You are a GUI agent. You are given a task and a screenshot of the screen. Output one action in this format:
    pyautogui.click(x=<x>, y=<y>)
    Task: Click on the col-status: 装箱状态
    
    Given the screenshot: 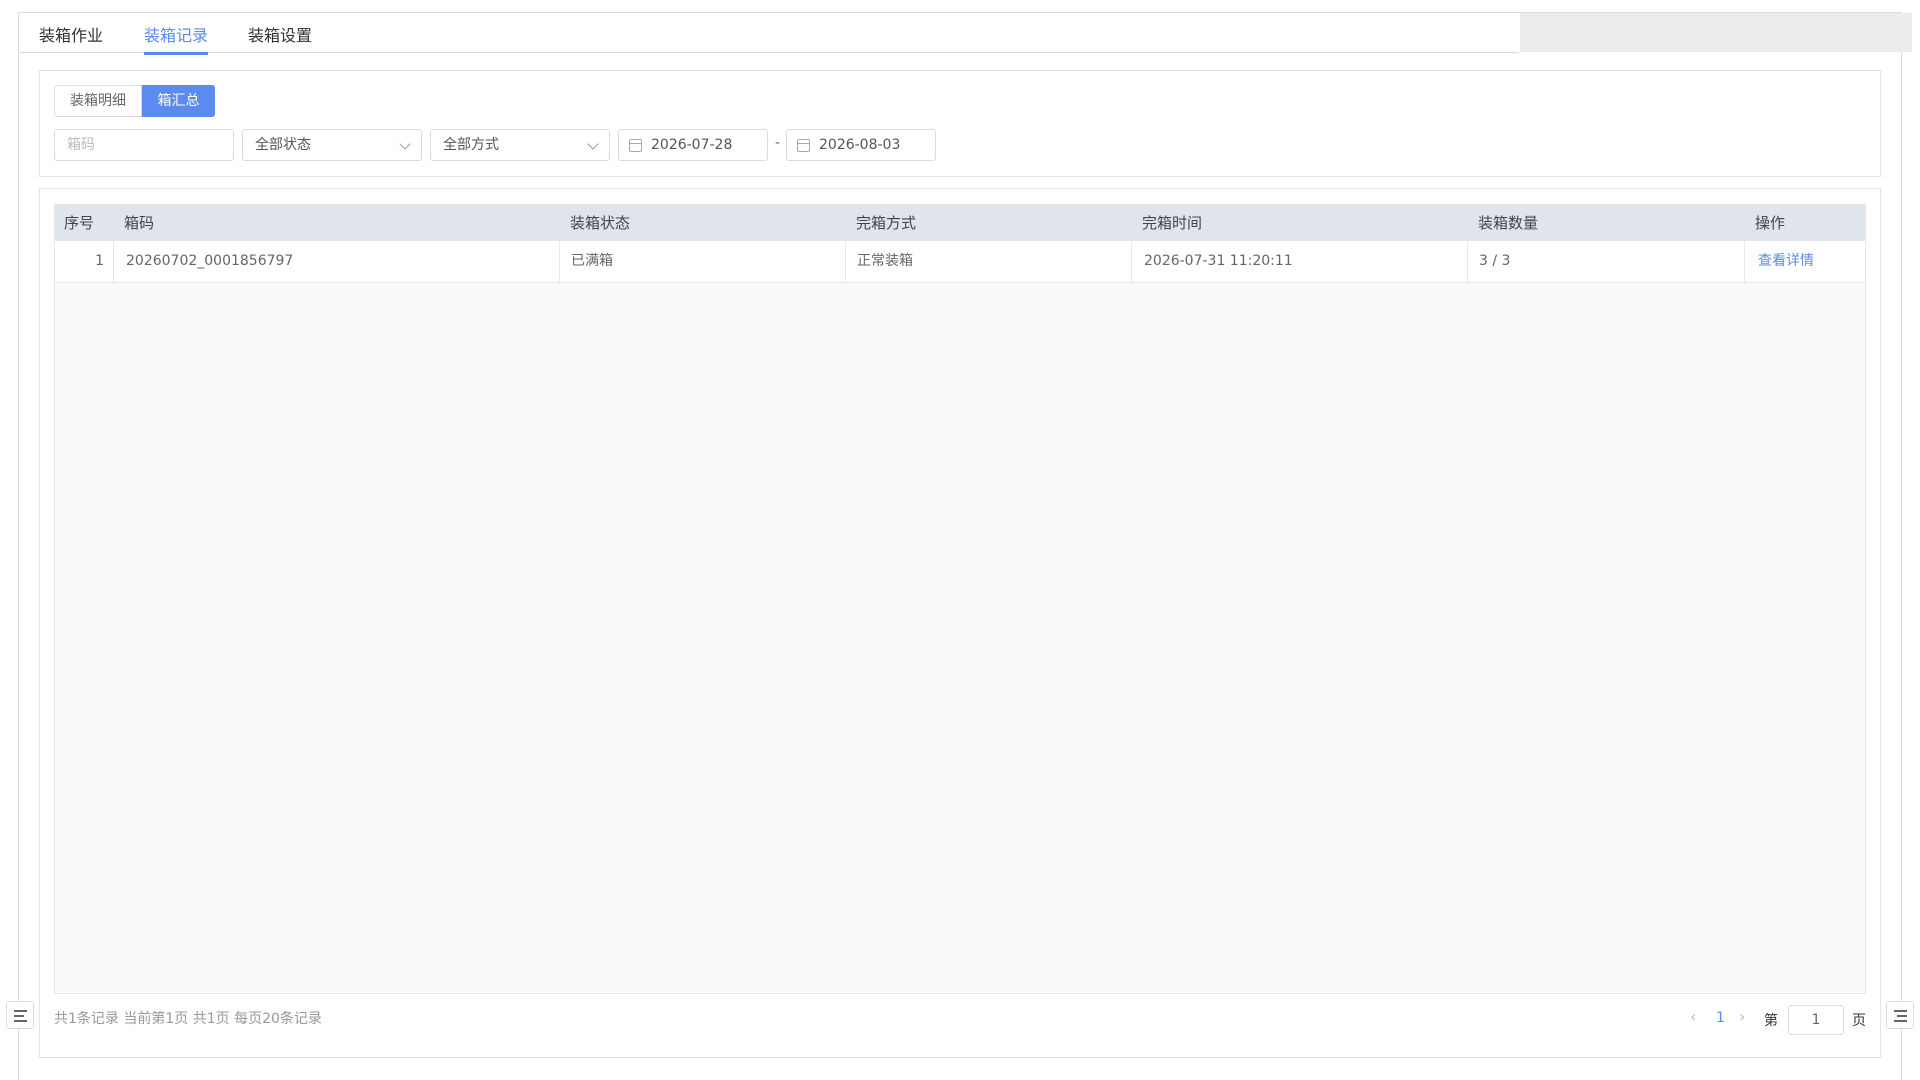 What is the action you would take?
    pyautogui.click(x=600, y=223)
    